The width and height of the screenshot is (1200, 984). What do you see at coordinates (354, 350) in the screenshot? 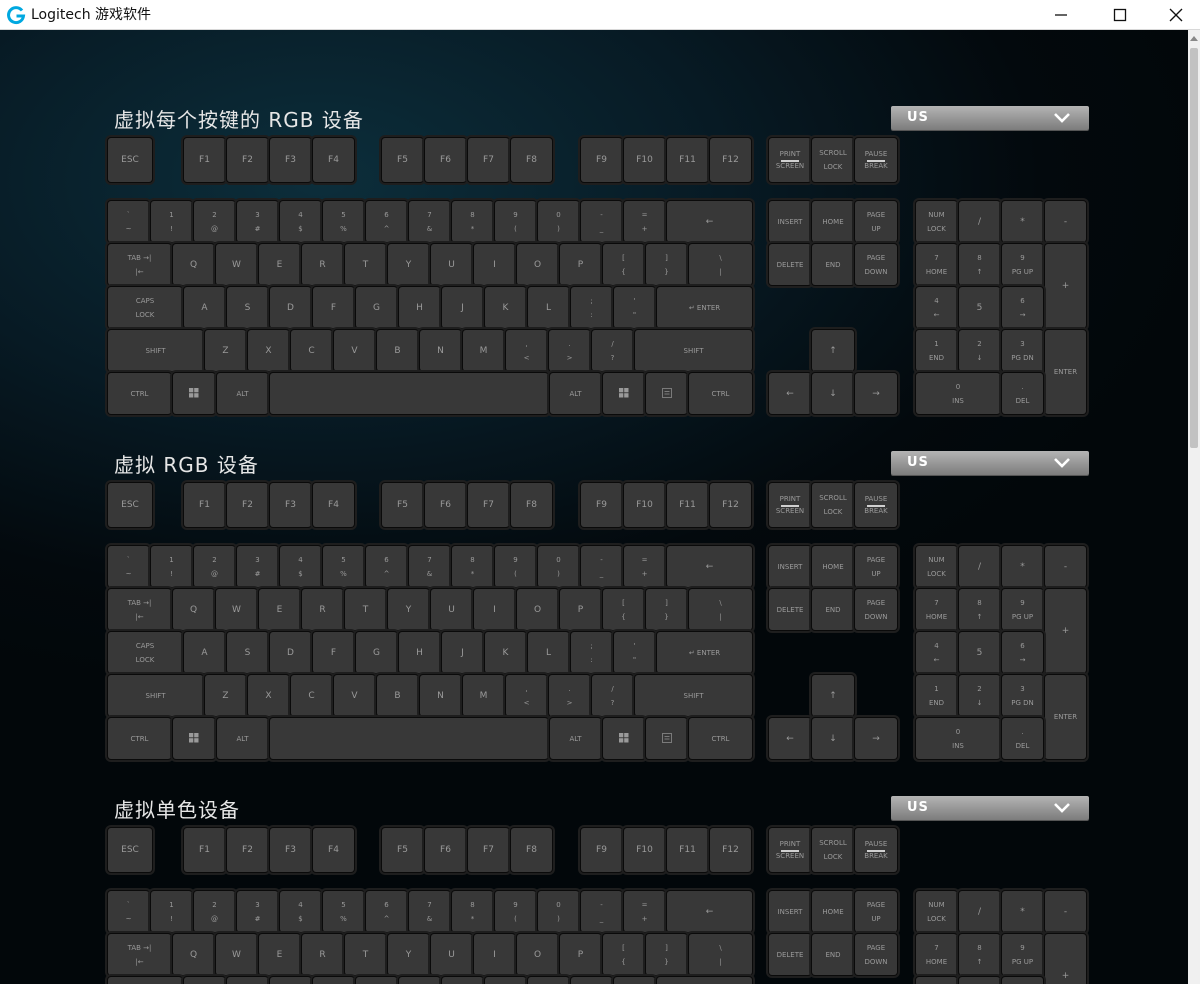
I see `key-v: V` at bounding box center [354, 350].